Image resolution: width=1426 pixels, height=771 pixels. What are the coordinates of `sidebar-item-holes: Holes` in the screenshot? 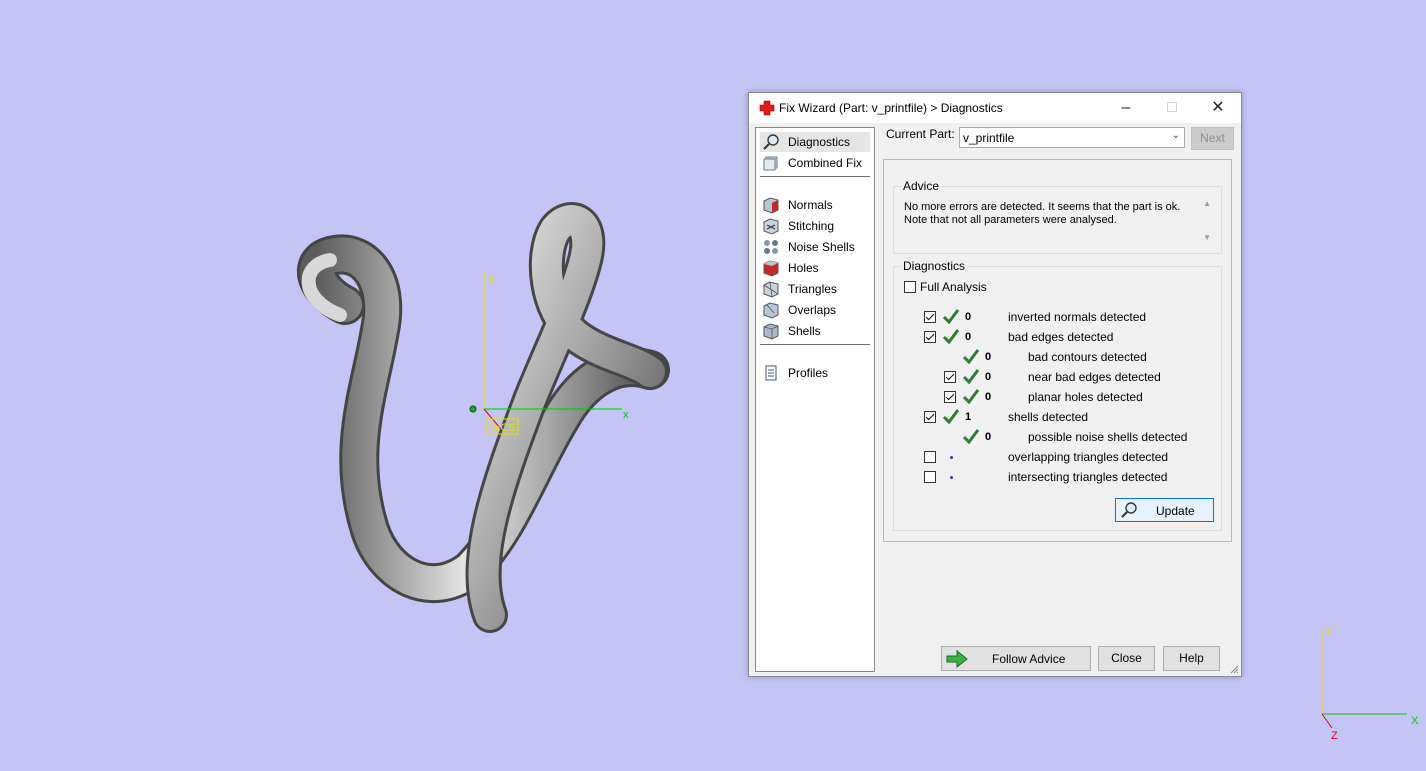 It's located at (815, 268).